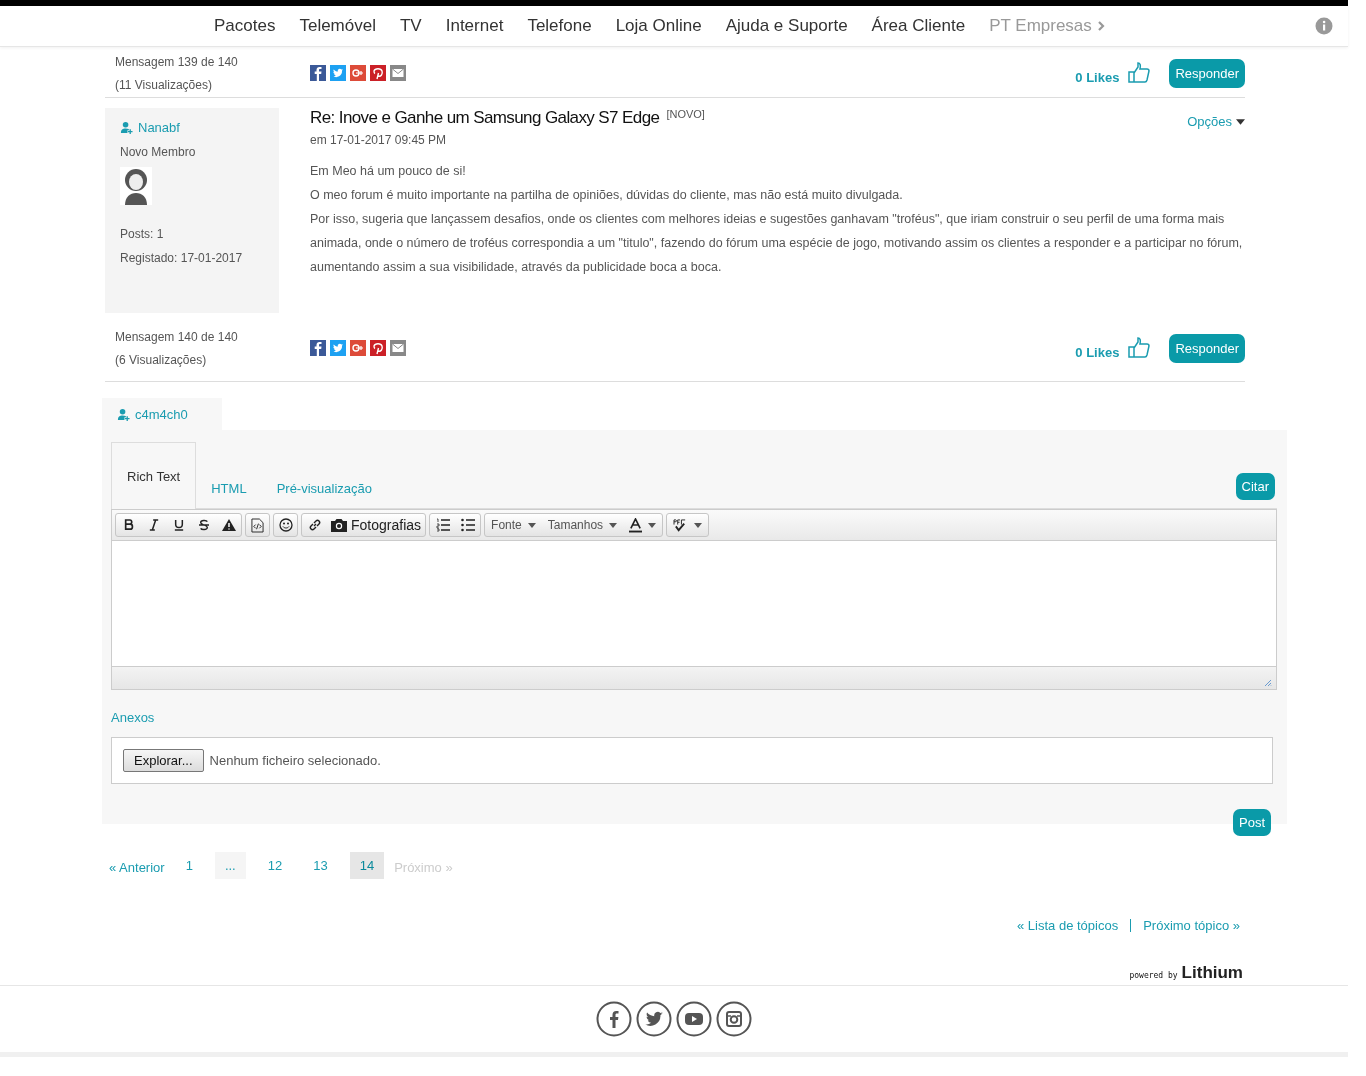  Describe the element at coordinates (582, 525) in the screenshot. I see `size-dropdown: Tamanhos` at that location.